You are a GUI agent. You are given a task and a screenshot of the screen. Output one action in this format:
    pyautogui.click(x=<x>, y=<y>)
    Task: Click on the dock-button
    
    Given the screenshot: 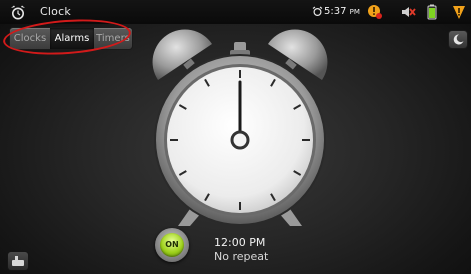 What is the action you would take?
    pyautogui.click(x=18, y=261)
    